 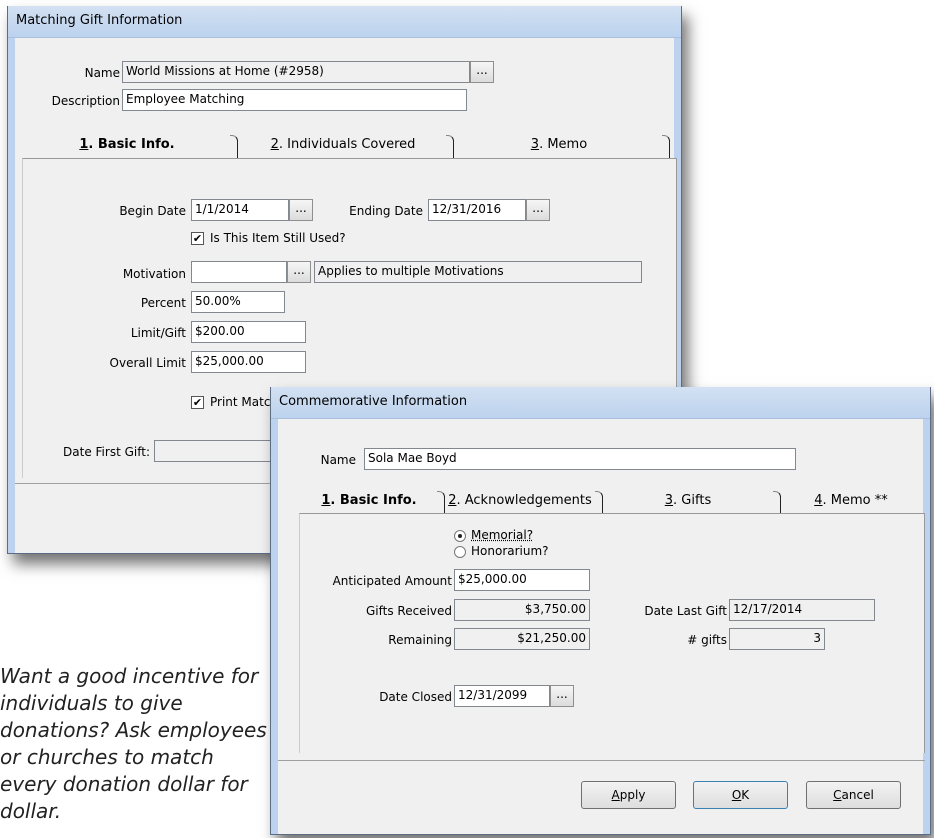 I want to click on limit-gift-field: $200.00, so click(x=248, y=332).